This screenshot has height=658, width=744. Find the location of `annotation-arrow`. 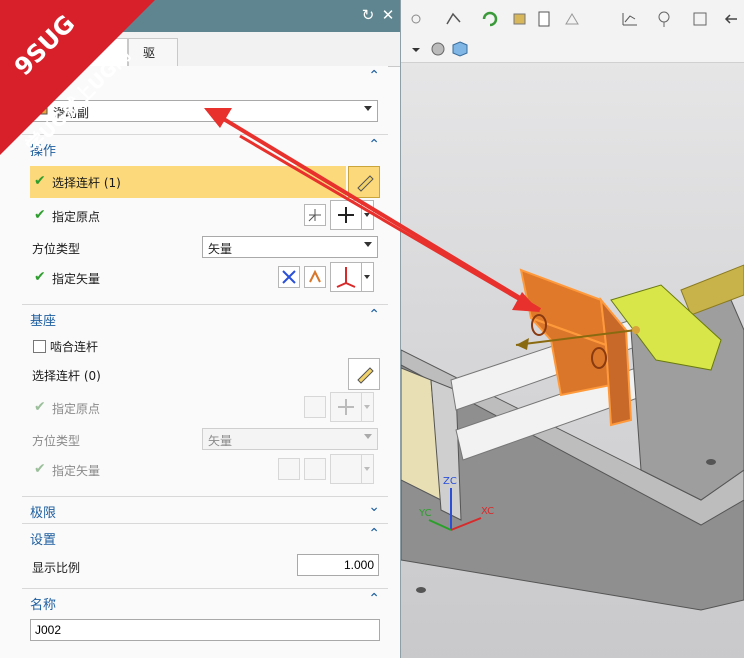

annotation-arrow is located at coordinates (373, 210).